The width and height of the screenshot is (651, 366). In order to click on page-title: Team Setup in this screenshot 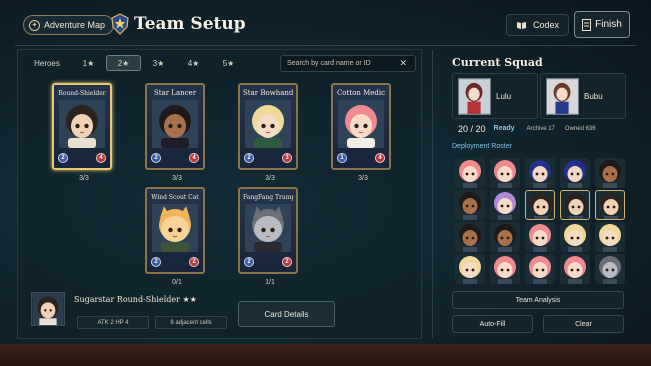, I will do `click(190, 24)`.